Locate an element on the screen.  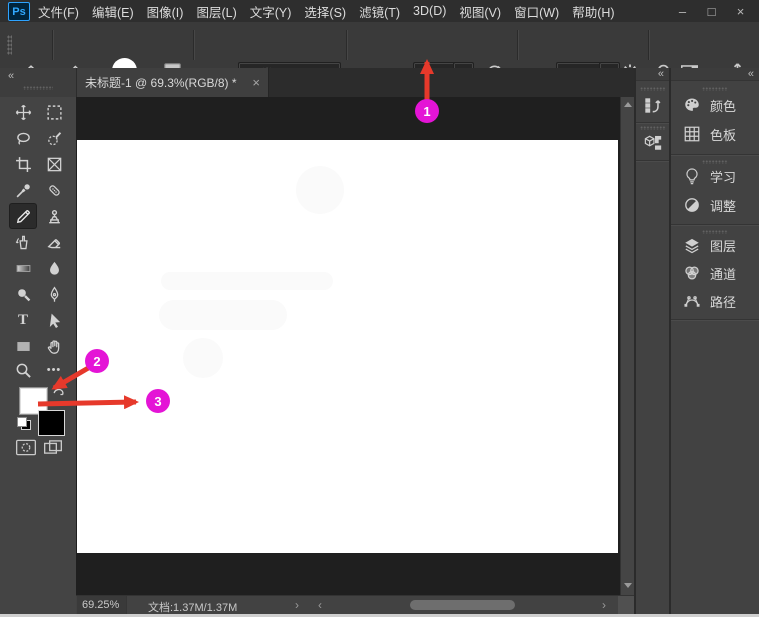
paths-icon is located at coordinates (692, 301).